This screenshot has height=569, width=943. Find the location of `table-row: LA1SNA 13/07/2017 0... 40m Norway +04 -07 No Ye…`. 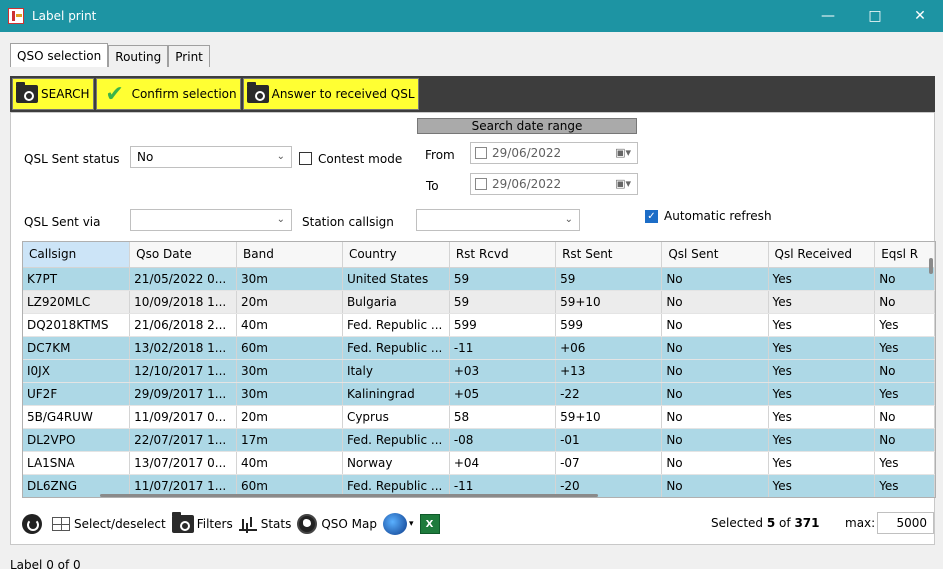

table-row: LA1SNA 13/07/2017 0... 40m Norway +04 -07 No Ye… is located at coordinates (479, 463).